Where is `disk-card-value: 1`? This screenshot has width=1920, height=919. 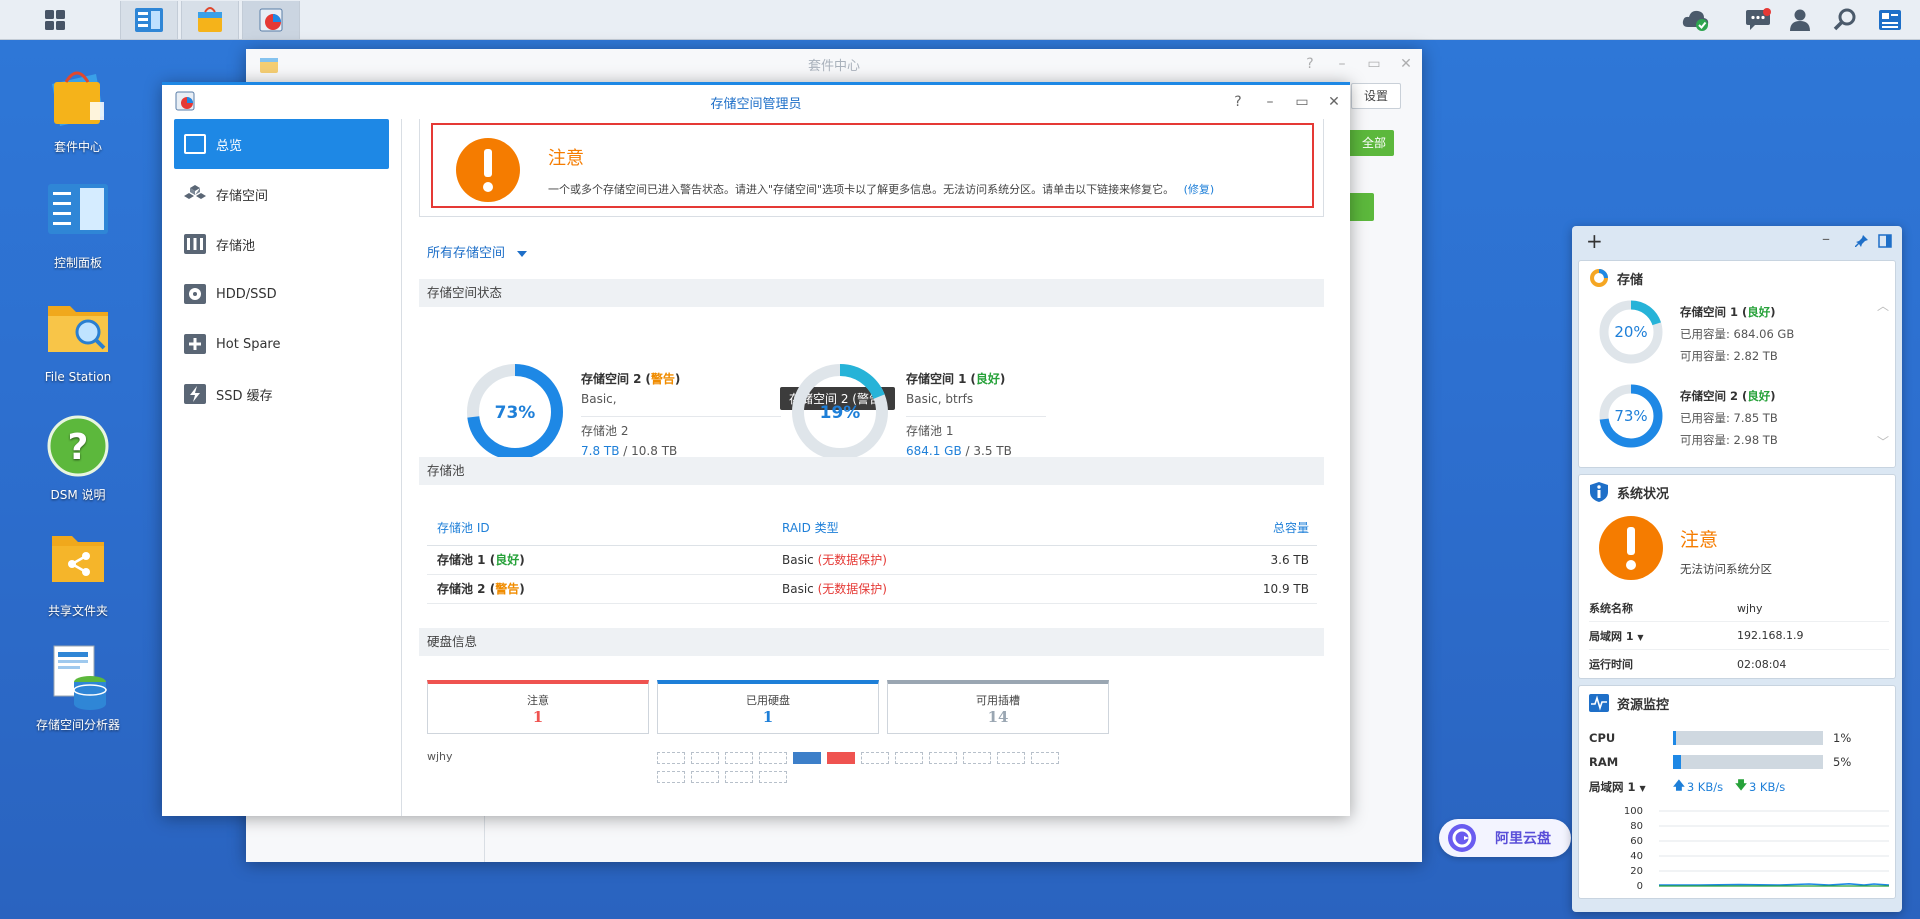
disk-card-value: 1 is located at coordinates (768, 717).